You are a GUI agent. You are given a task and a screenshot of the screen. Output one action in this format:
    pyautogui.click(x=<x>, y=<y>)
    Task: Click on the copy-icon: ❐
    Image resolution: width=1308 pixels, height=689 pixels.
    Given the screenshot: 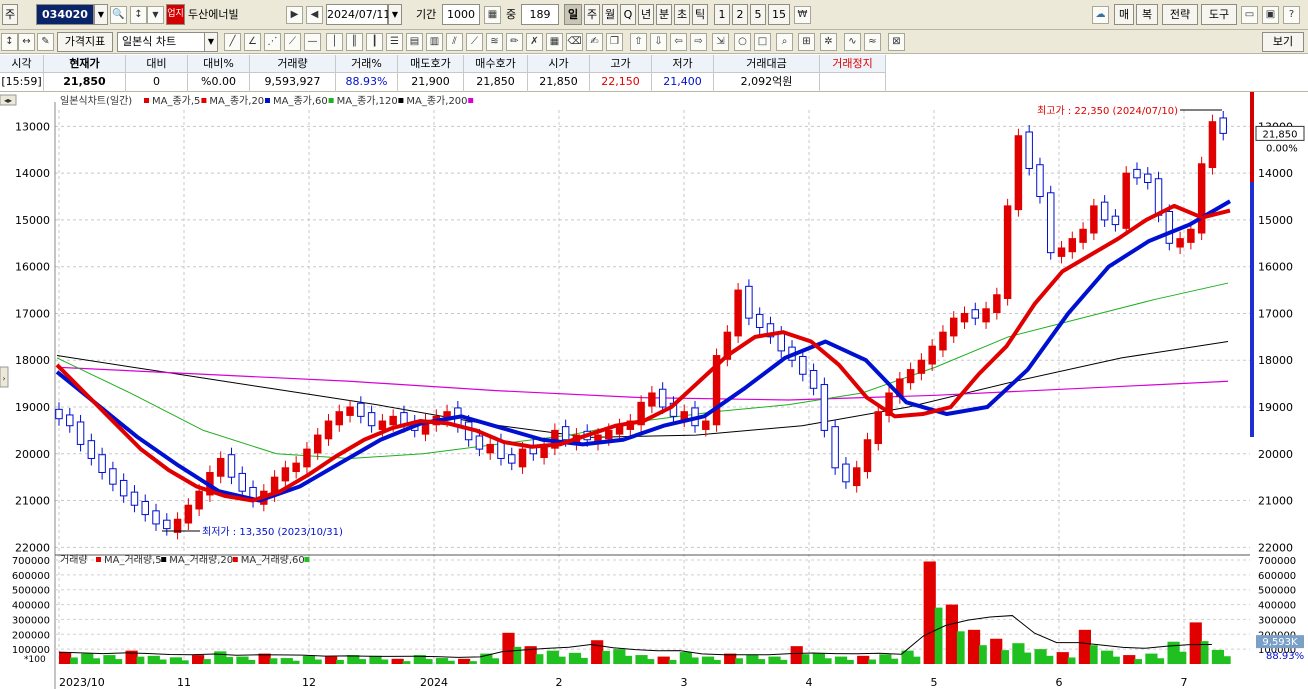 What is the action you would take?
    pyautogui.click(x=614, y=42)
    